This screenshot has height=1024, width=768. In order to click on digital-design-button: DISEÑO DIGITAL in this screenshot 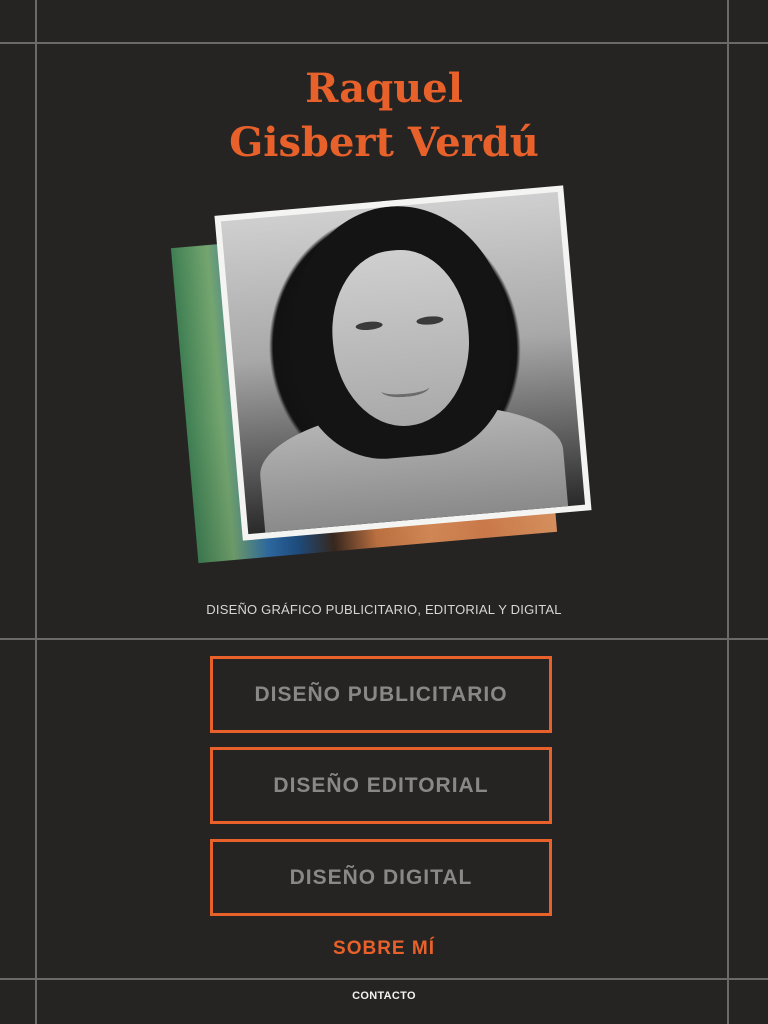, I will do `click(381, 877)`.